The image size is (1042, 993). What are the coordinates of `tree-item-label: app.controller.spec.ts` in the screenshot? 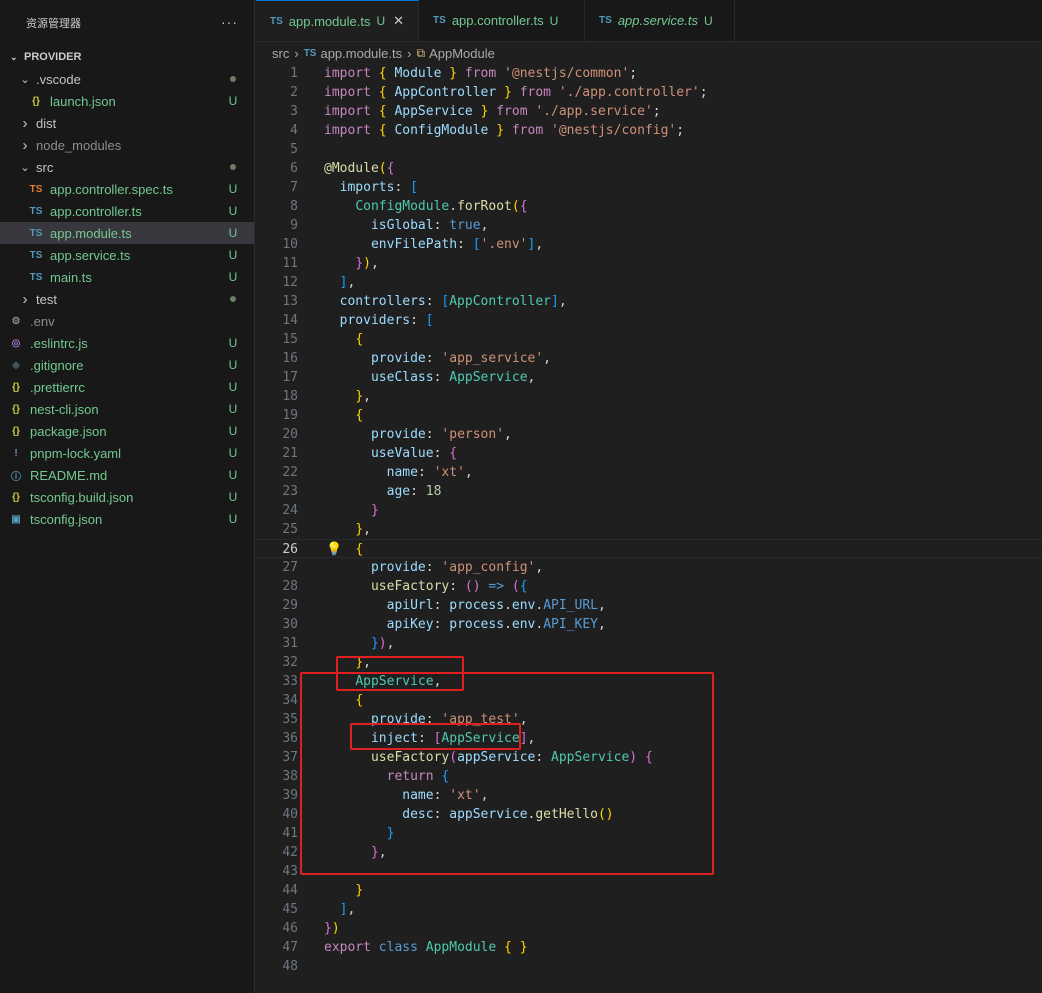 It's located at (111, 189).